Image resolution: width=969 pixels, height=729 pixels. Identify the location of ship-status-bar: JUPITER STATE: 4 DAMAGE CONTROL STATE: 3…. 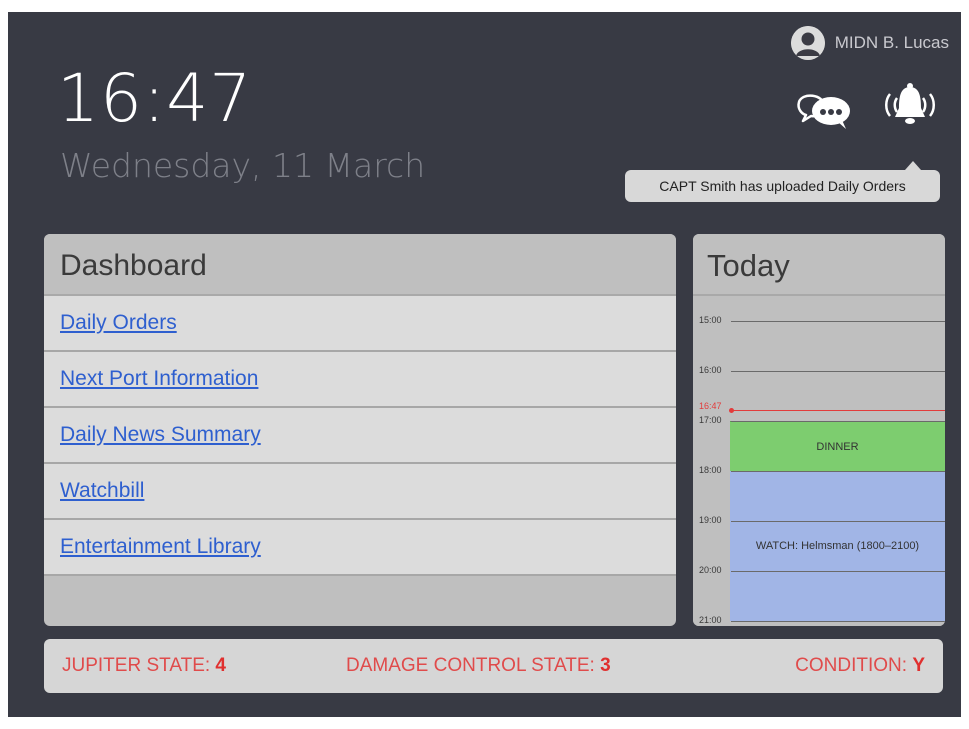
(493, 666).